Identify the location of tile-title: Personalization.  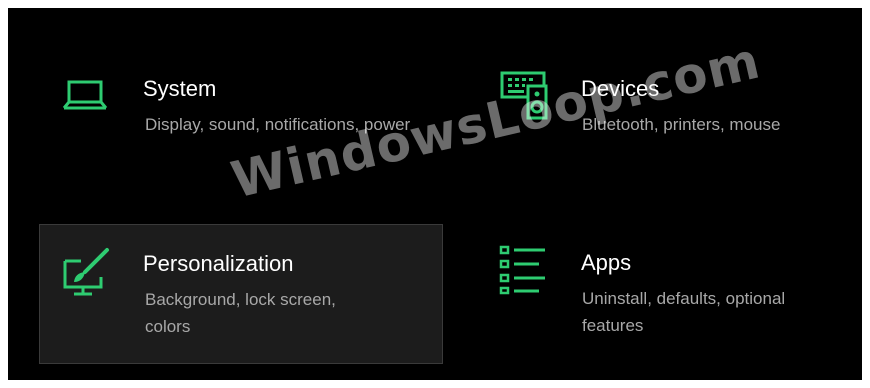
(218, 263).